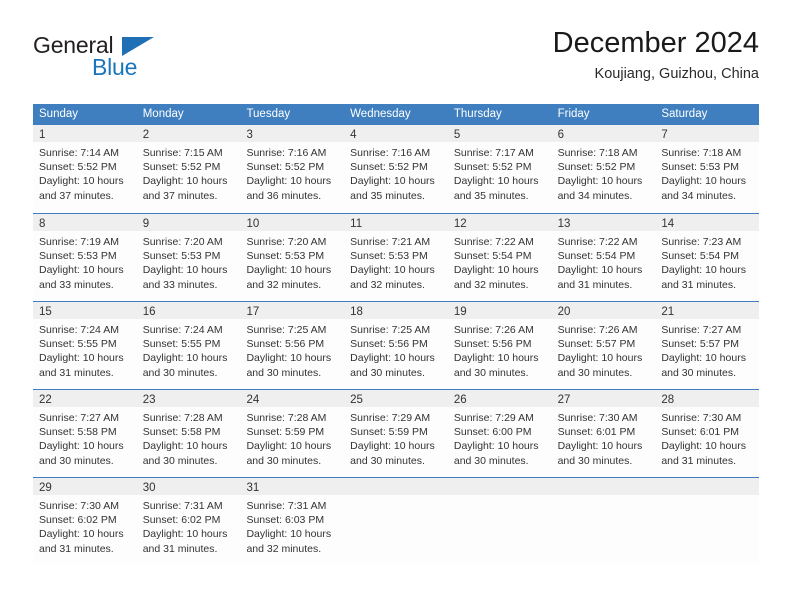 This screenshot has width=792, height=612. What do you see at coordinates (79, 506) in the screenshot?
I see `sunrise-time: Sunrise: 7:30 AM` at bounding box center [79, 506].